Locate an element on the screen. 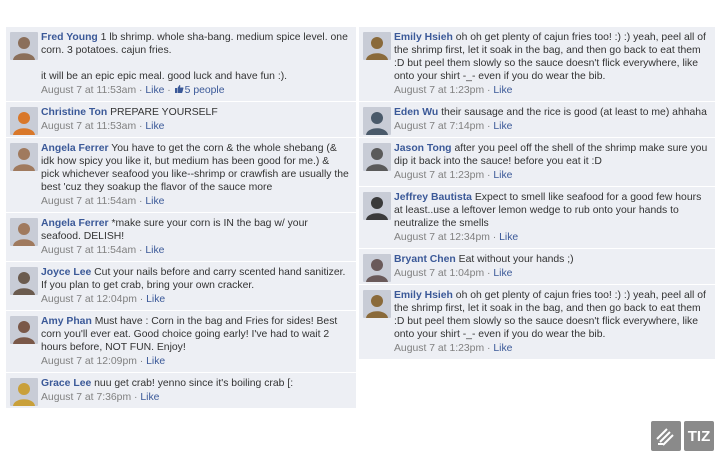 The height and width of the screenshot is (459, 720). comment-meta: August 7 at 11:53am · Like · 5 people is located at coordinates (195, 90).